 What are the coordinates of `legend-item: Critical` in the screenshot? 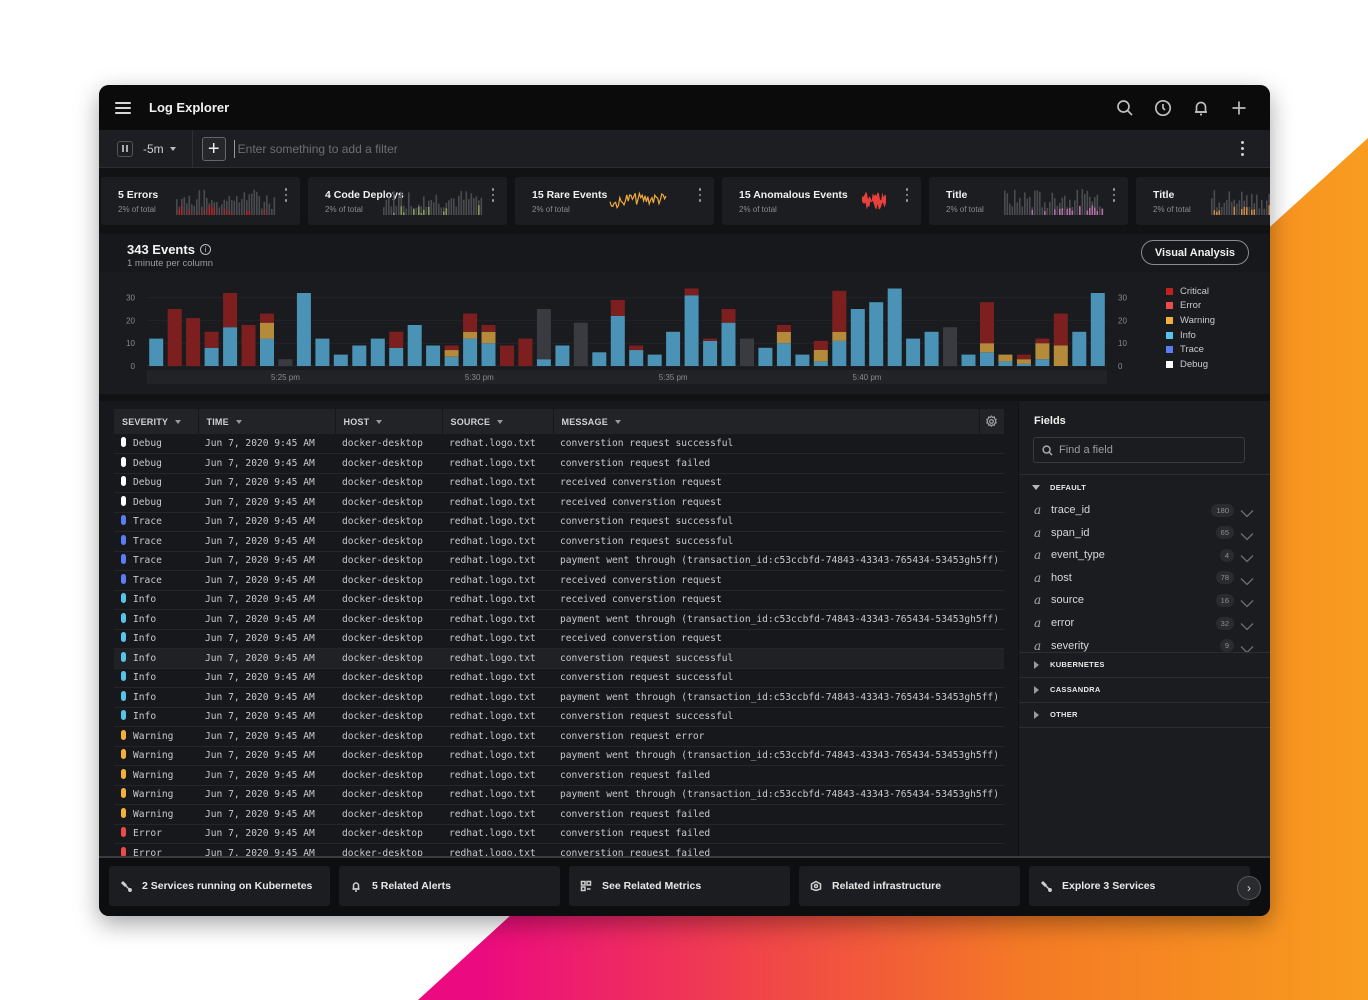 It's located at (1190, 291).